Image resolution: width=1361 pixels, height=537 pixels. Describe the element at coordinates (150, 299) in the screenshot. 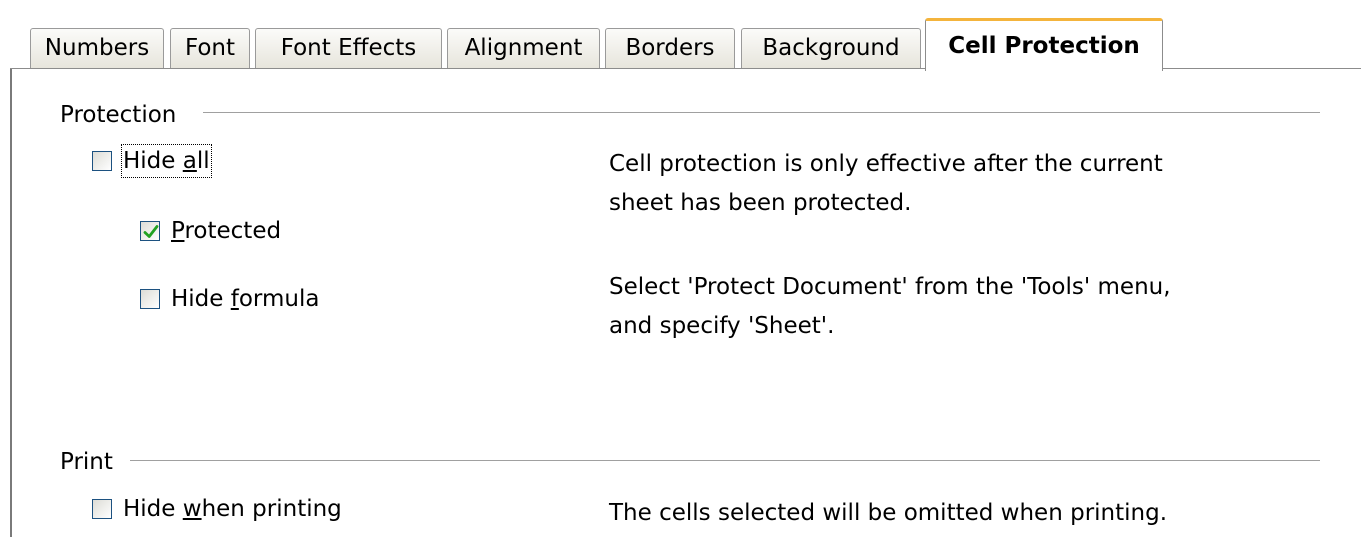

I see `hide-formula-checkbox` at that location.